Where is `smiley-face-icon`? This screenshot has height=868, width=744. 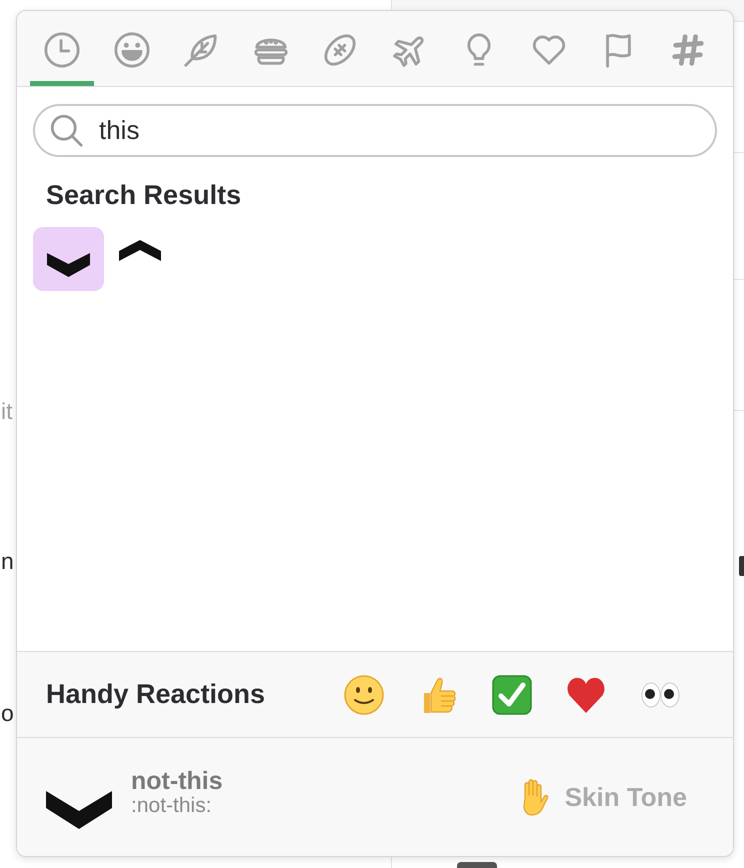 smiley-face-icon is located at coordinates (364, 694).